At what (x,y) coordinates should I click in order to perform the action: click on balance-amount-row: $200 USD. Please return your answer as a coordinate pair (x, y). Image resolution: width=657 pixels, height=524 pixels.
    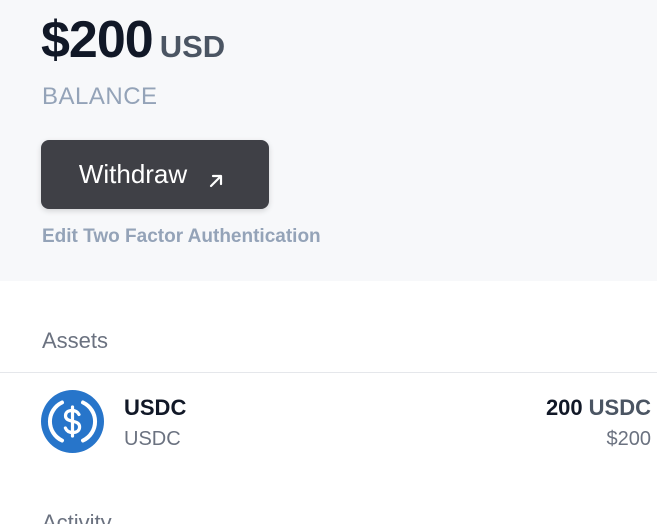
    Looking at the image, I should click on (133, 40).